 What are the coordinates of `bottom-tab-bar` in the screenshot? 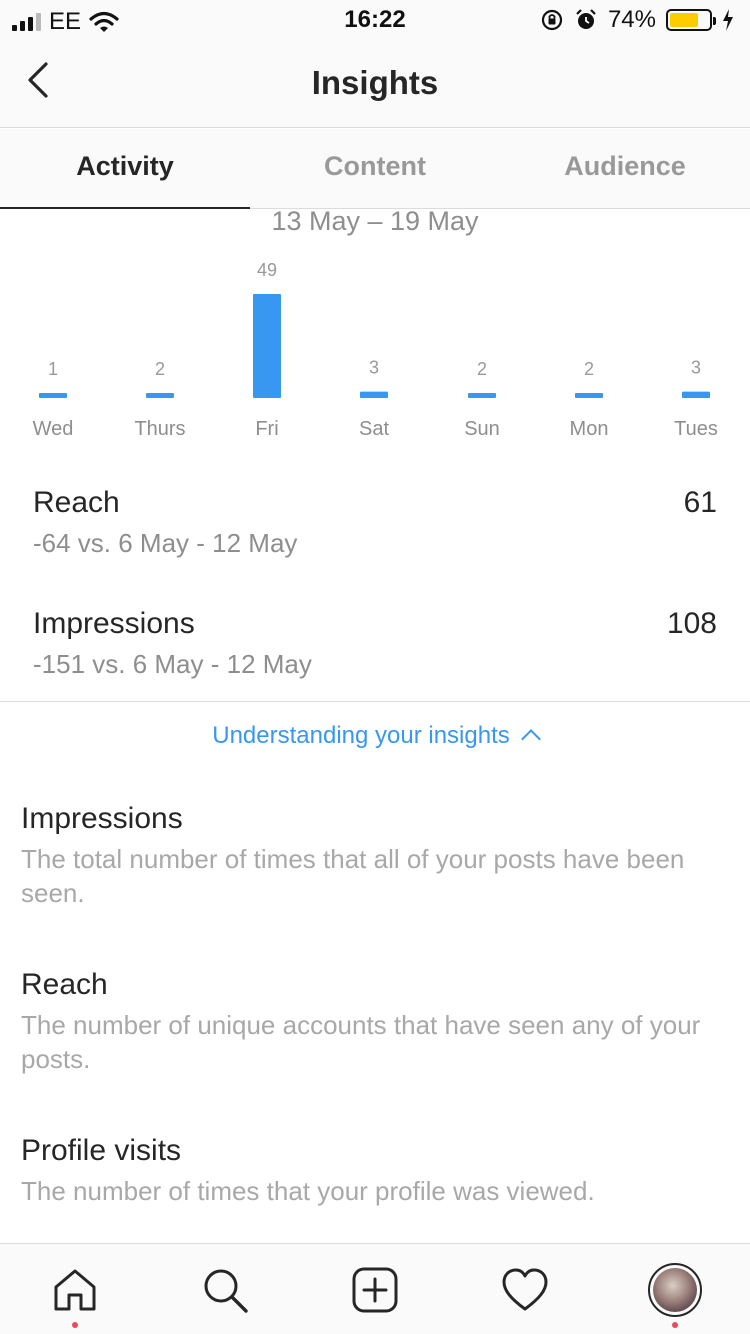 It's located at (375, 1288).